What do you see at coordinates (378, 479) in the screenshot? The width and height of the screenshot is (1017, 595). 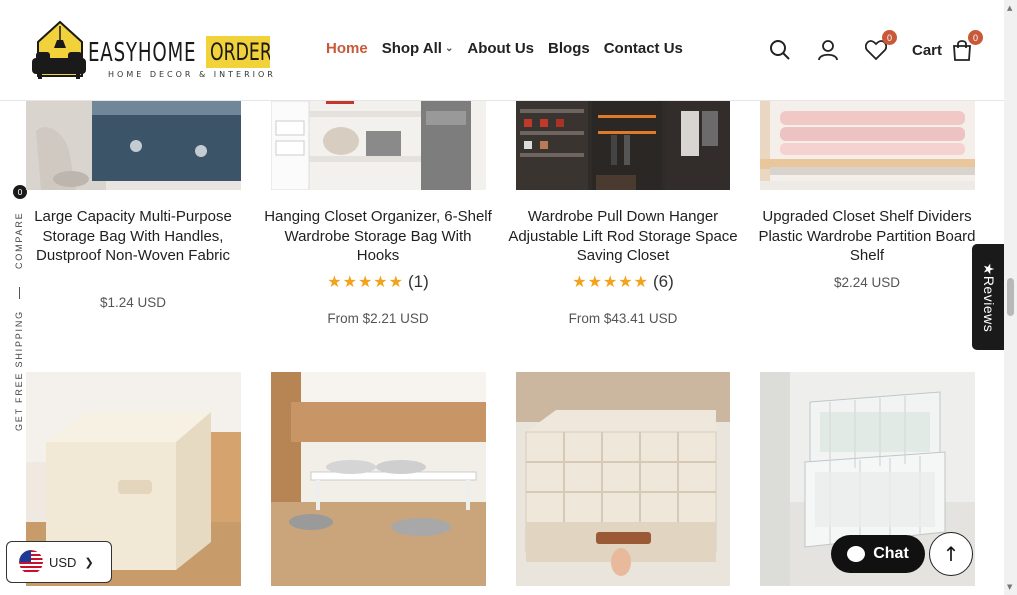 I see `product-image-shoe-rack` at bounding box center [378, 479].